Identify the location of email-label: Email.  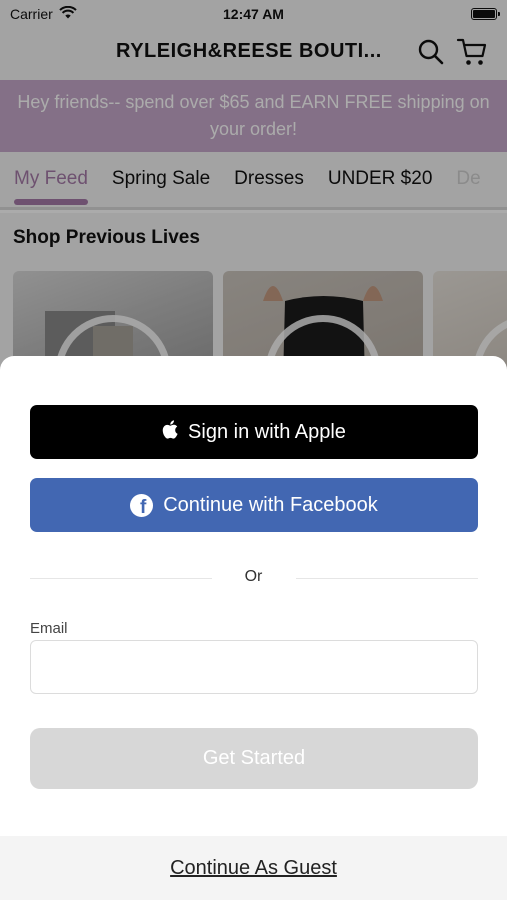
(49, 628).